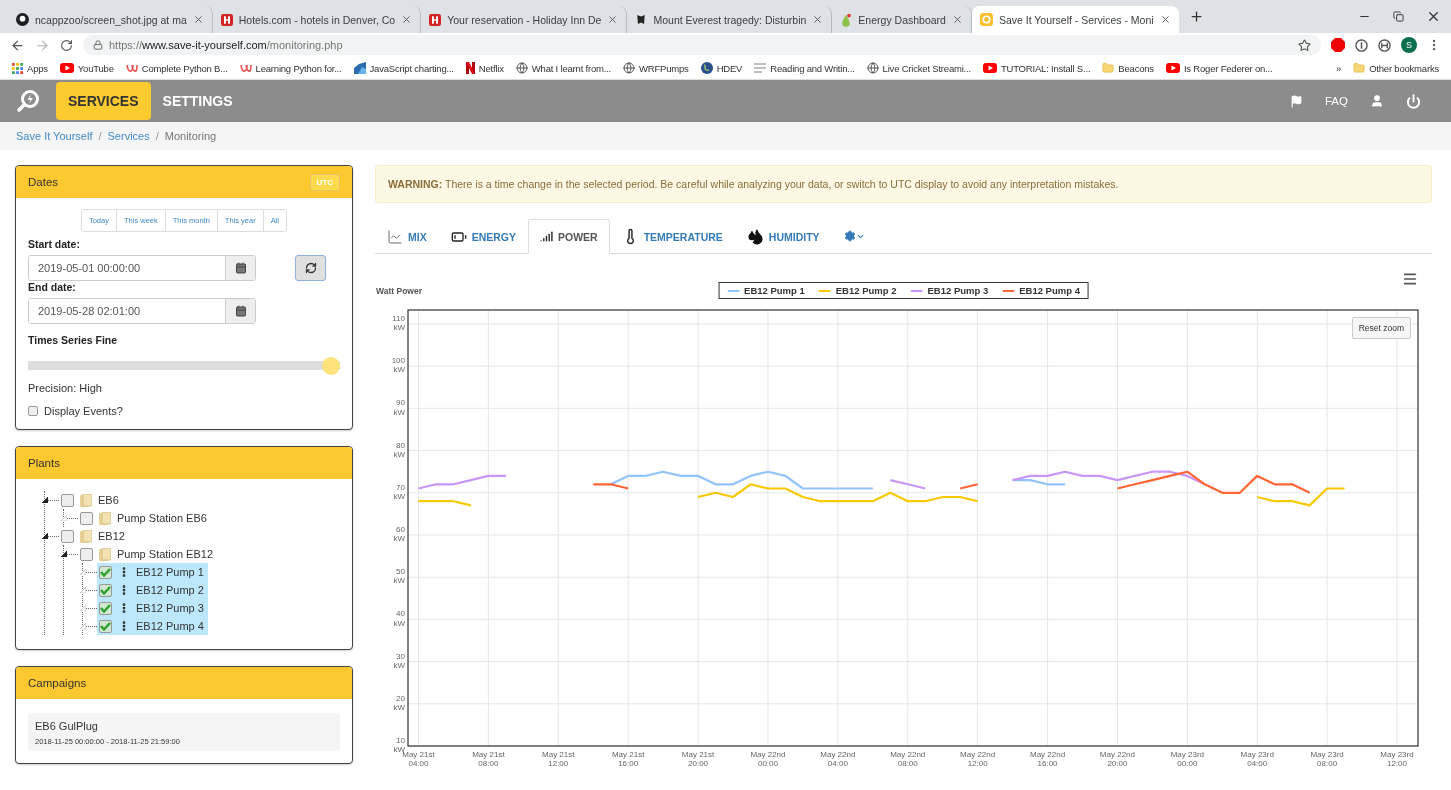 This screenshot has height=790, width=1451. Describe the element at coordinates (399, 449) in the screenshot. I see `axis-label: 80 kW` at that location.